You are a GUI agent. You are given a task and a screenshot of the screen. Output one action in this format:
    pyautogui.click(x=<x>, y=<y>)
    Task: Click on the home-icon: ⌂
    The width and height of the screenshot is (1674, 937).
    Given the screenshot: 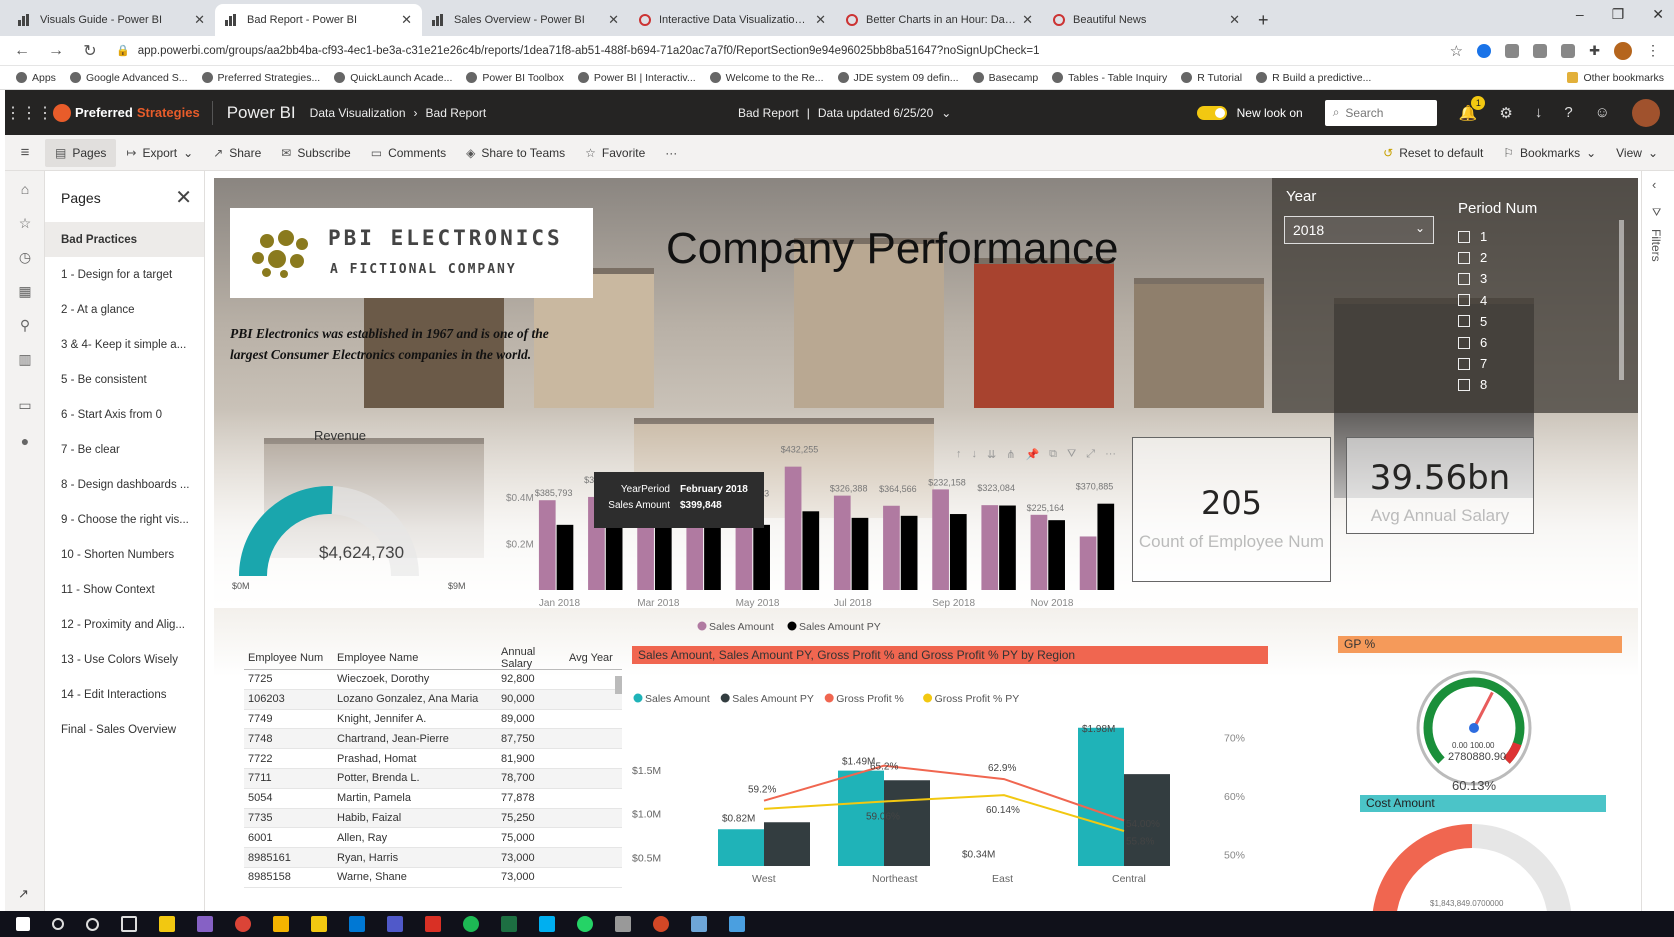 What is the action you would take?
    pyautogui.click(x=25, y=189)
    